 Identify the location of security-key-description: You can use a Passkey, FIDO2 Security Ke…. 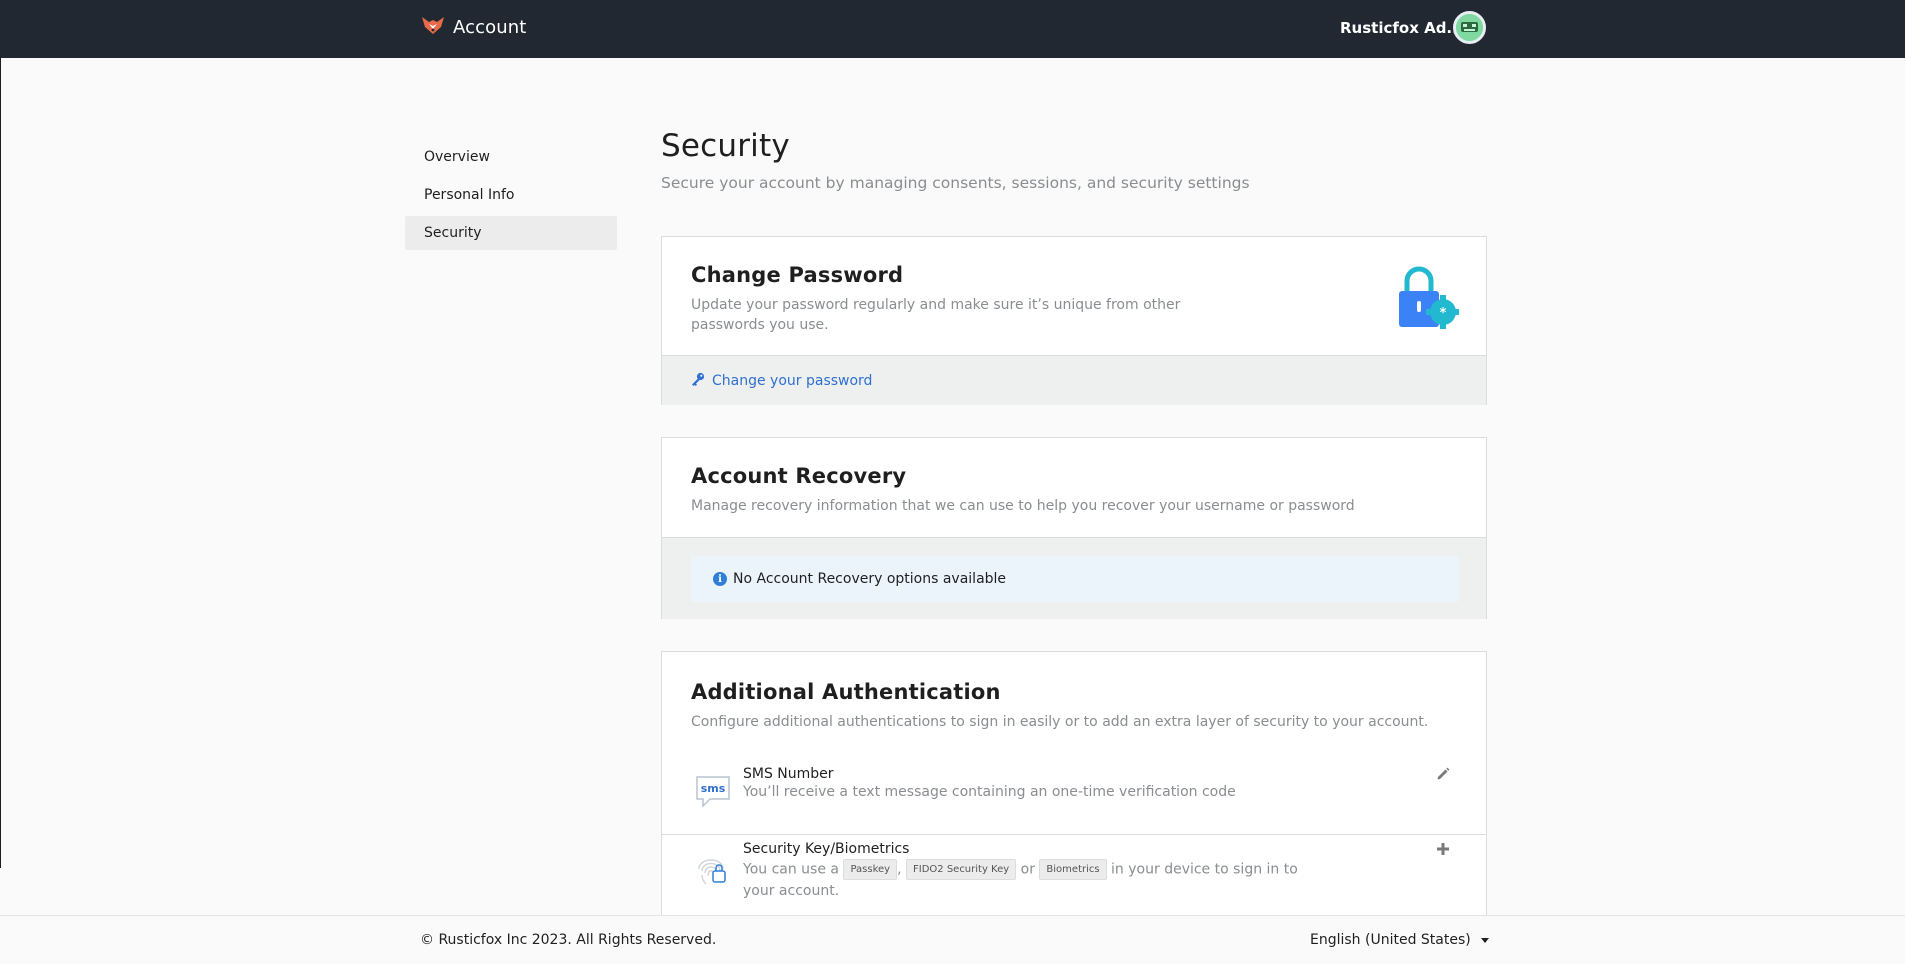
(1023, 880).